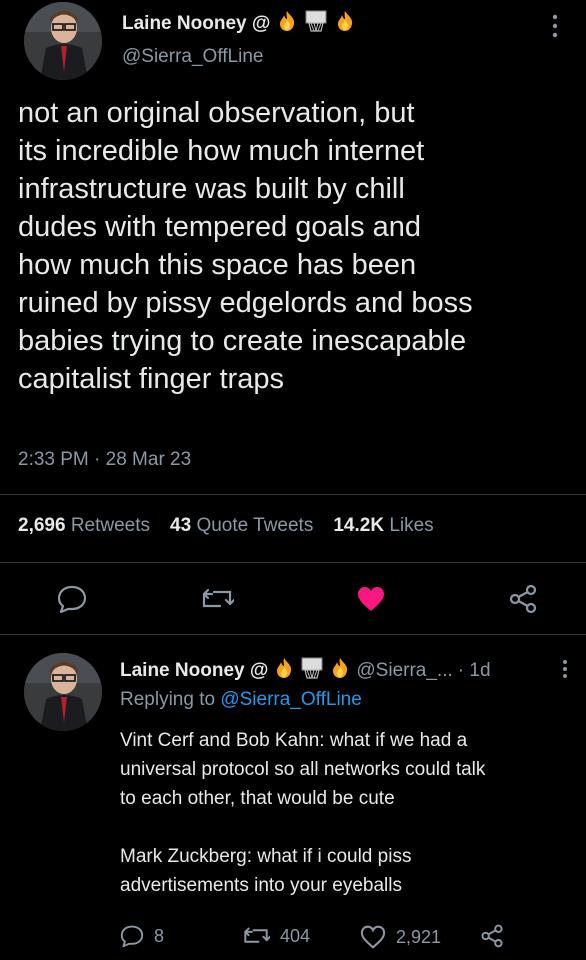 The image size is (586, 960). I want to click on reply-reply-button: 8, so click(142, 936).